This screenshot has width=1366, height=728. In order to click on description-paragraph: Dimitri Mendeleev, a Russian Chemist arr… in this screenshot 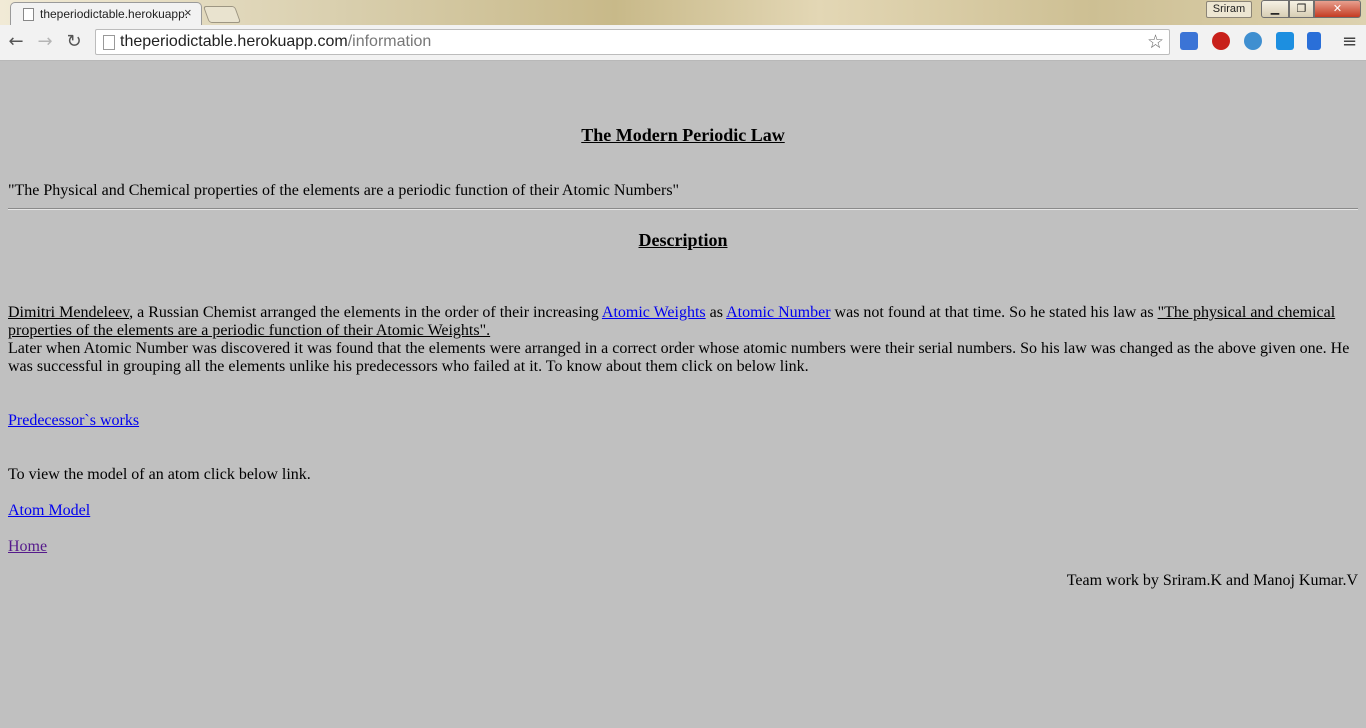, I will do `click(683, 340)`.